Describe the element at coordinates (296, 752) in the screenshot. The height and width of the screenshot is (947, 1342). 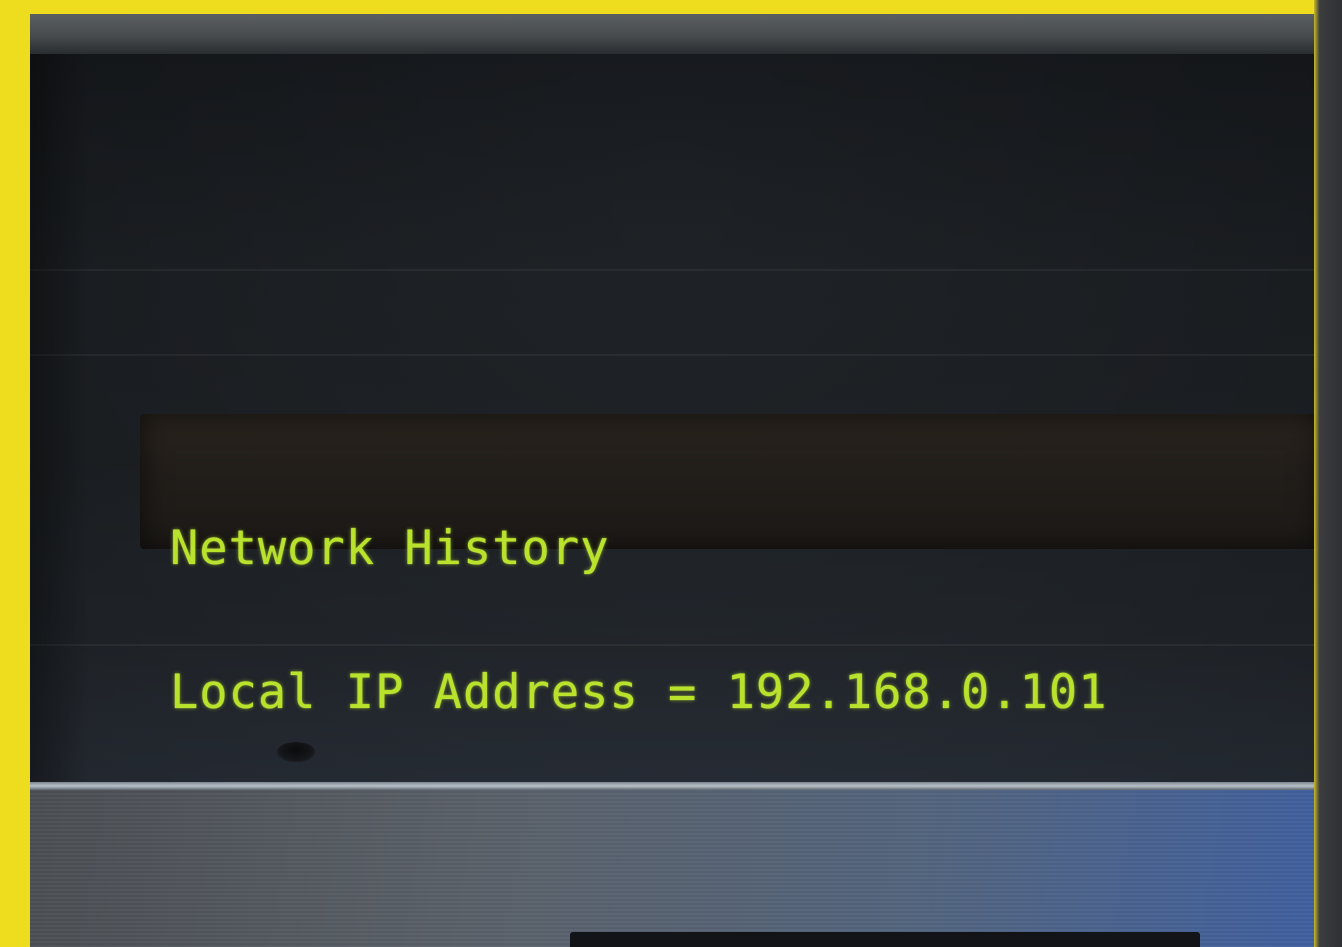
I see `screw-hole` at that location.